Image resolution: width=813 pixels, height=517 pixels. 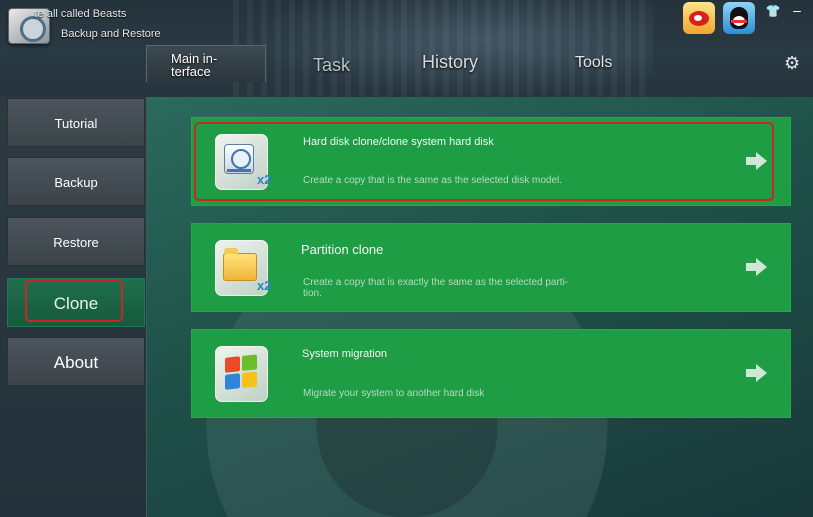 I want to click on qq-icon, so click(x=739, y=18).